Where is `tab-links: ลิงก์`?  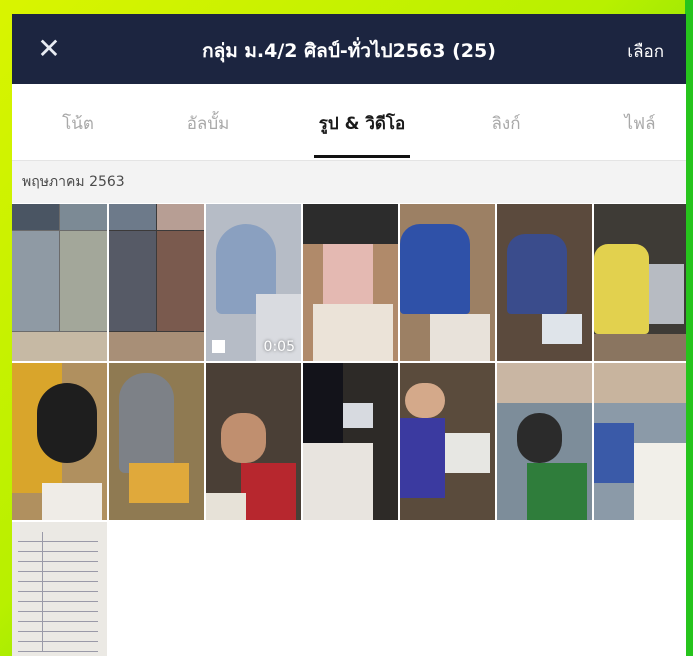 tab-links: ลิงก์ is located at coordinates (506, 123).